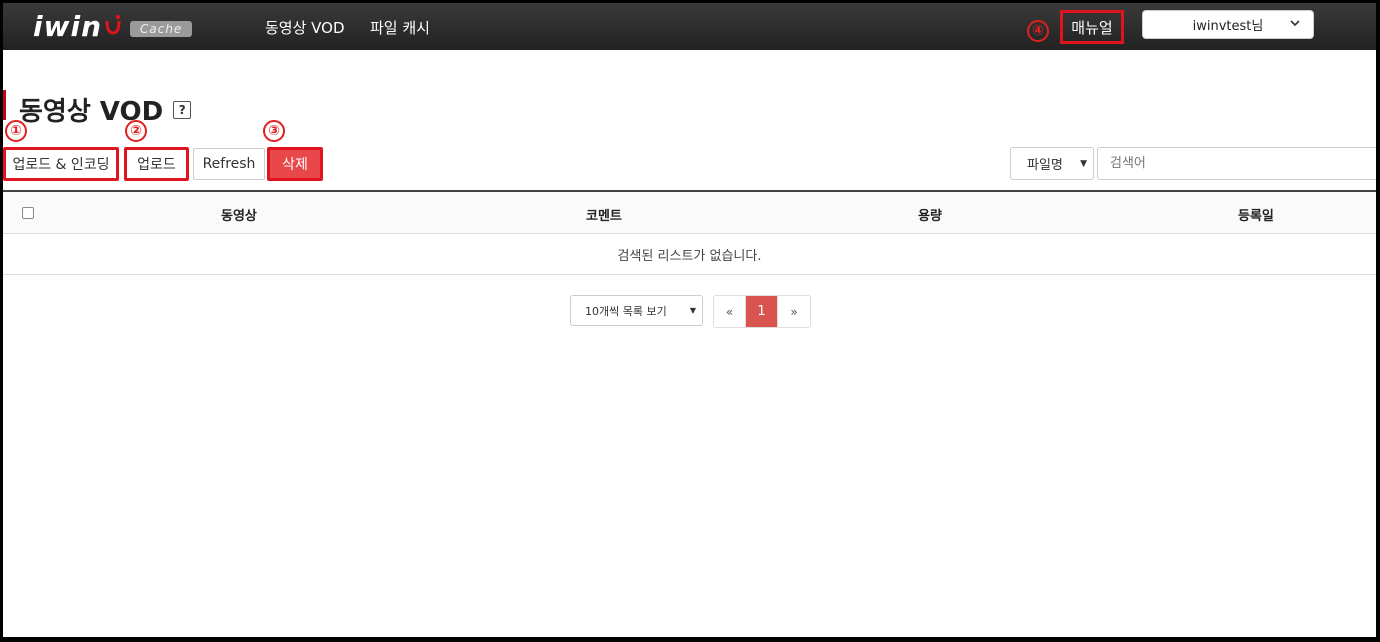  Describe the element at coordinates (604, 214) in the screenshot. I see `column-header-comment: 코멘트` at that location.